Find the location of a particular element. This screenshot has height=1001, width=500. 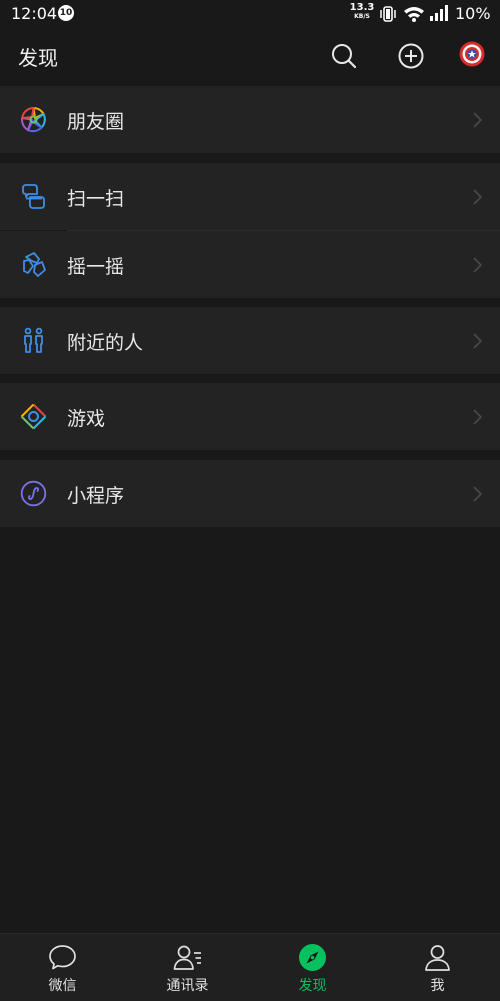

scan-item: 扫一扫 is located at coordinates (250, 196).